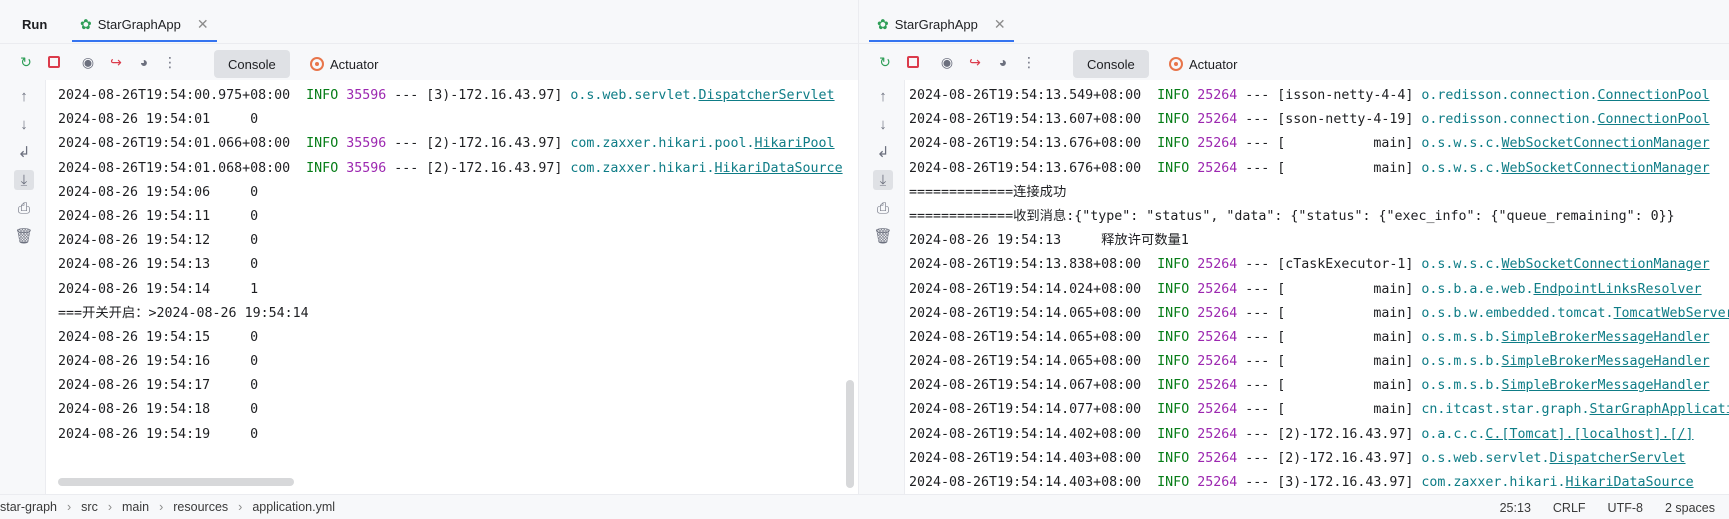 The width and height of the screenshot is (1729, 519). Describe the element at coordinates (1625, 508) in the screenshot. I see `file-encoding: UTF-8` at that location.